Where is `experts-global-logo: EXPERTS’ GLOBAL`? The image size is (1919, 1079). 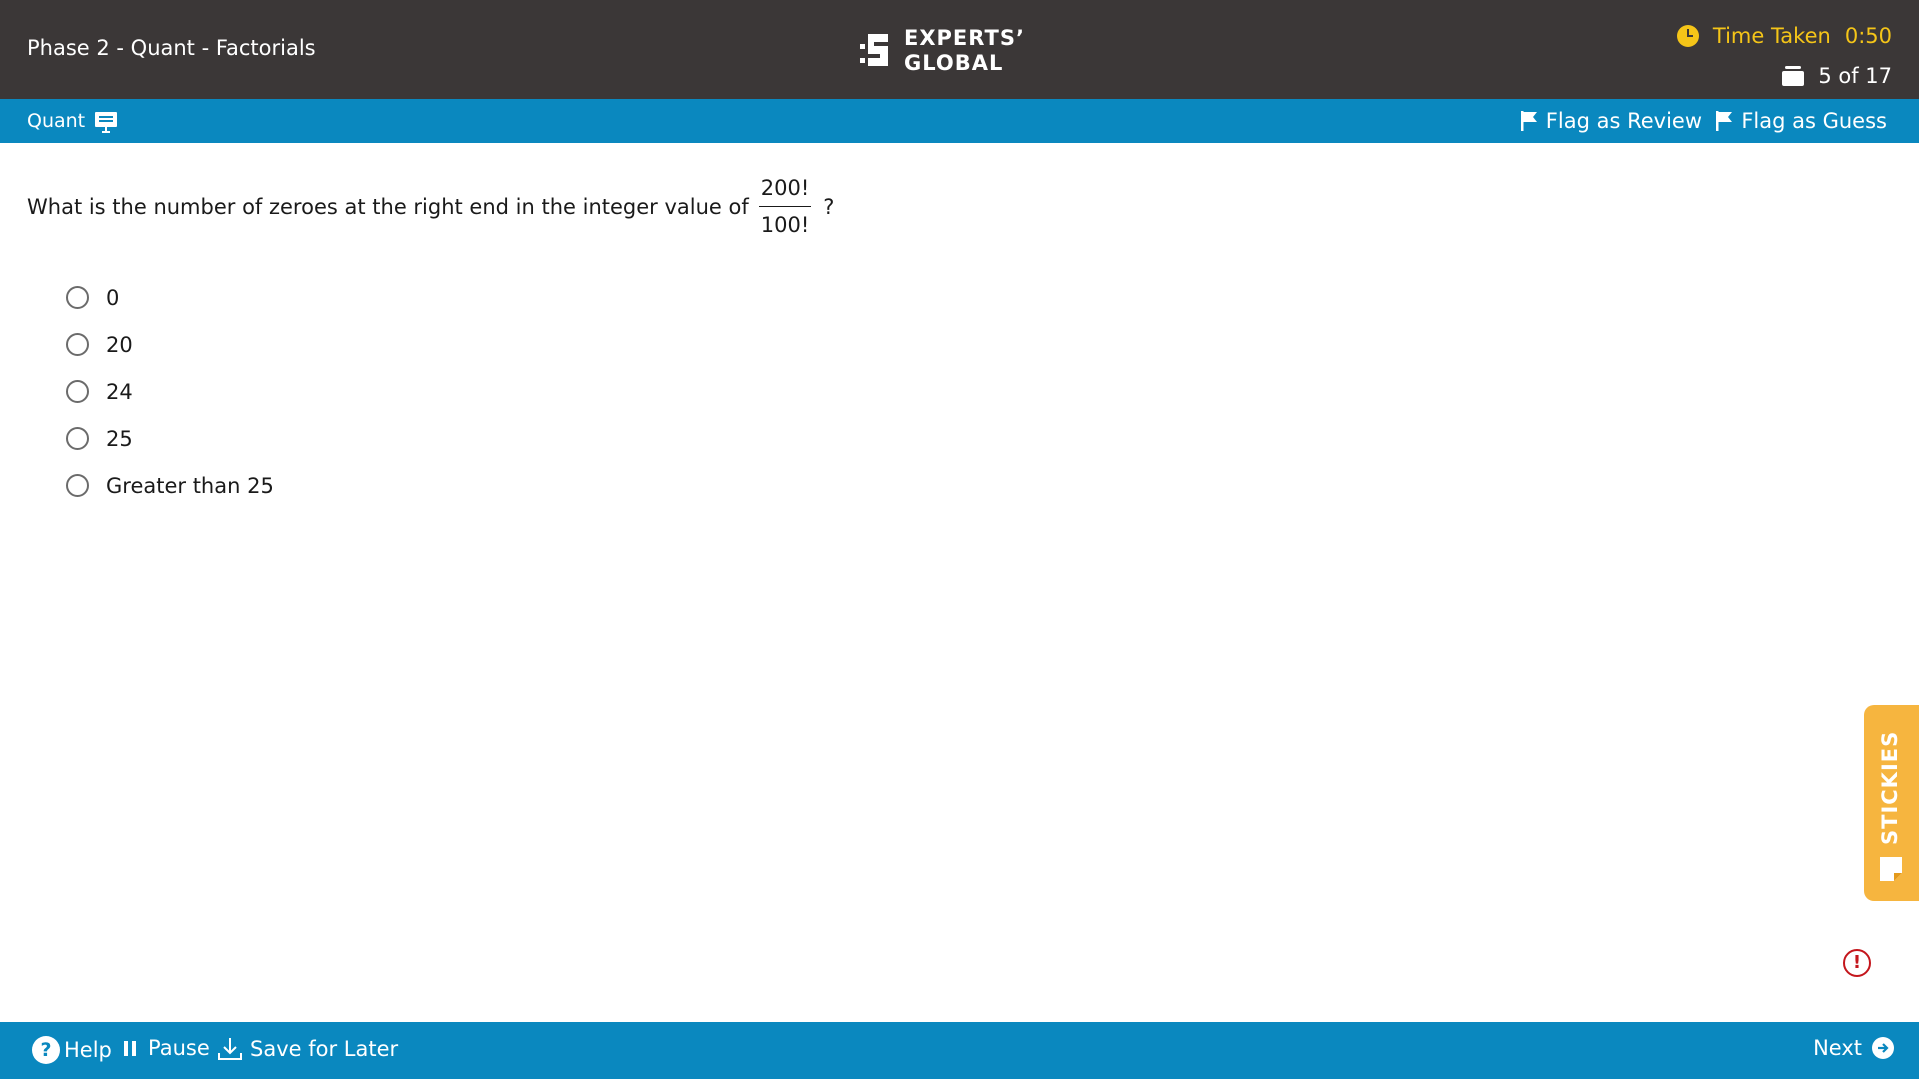 experts-global-logo: EXPERTS’ GLOBAL is located at coordinates (942, 50).